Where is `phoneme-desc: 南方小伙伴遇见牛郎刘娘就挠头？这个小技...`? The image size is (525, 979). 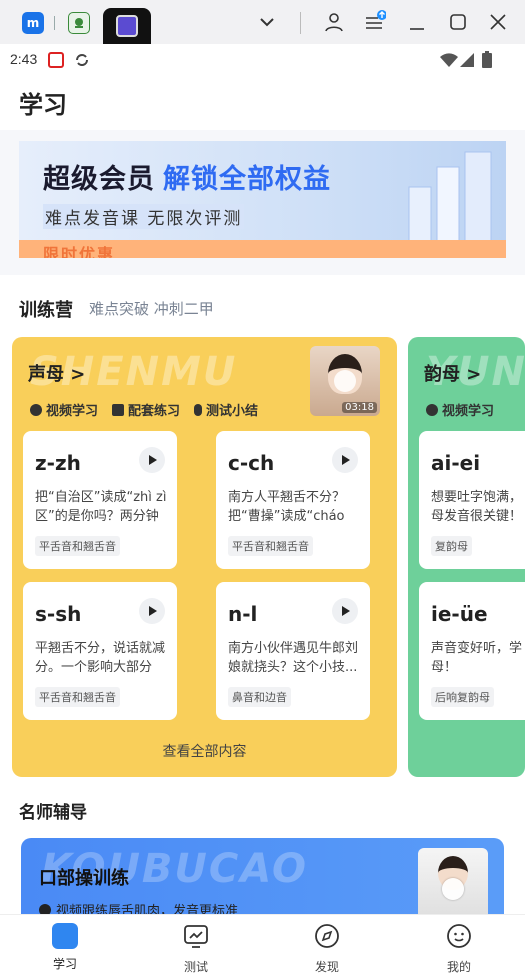
phoneme-desc: 南方小伙伴遇见牛郎刘娘就挠头？这个小技... is located at coordinates (293, 658).